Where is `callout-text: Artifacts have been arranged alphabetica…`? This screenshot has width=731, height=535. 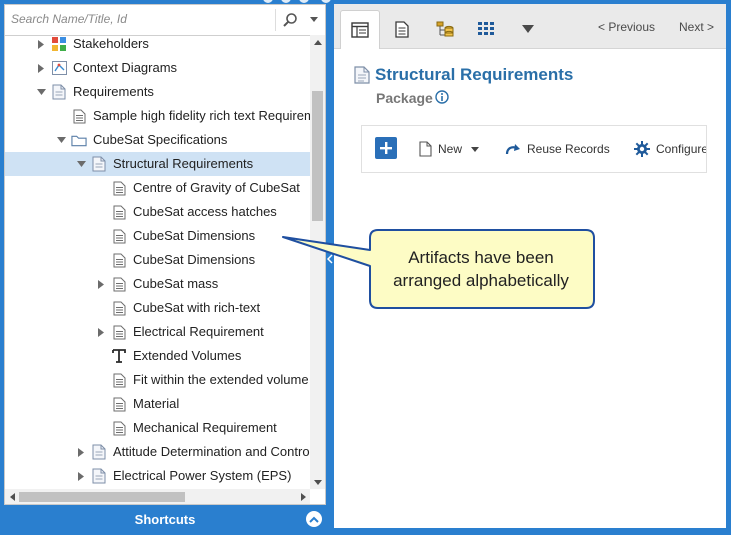
callout-text: Artifacts have been arranged alphabetica… is located at coordinates (481, 269).